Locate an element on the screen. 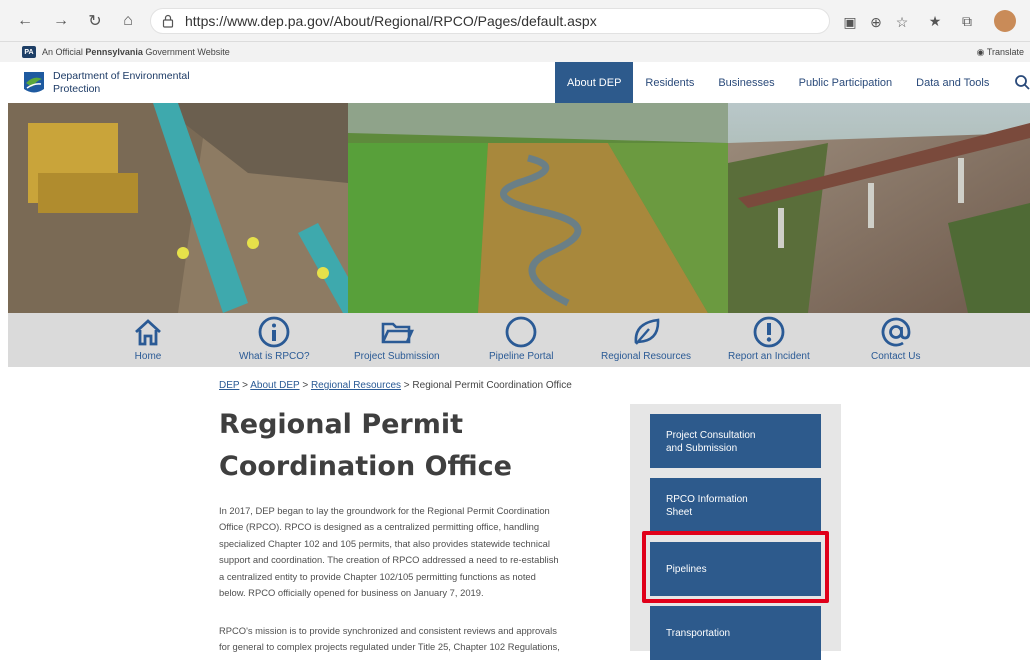 The width and height of the screenshot is (1030, 660). pipelines-highlight-box is located at coordinates (735, 567).